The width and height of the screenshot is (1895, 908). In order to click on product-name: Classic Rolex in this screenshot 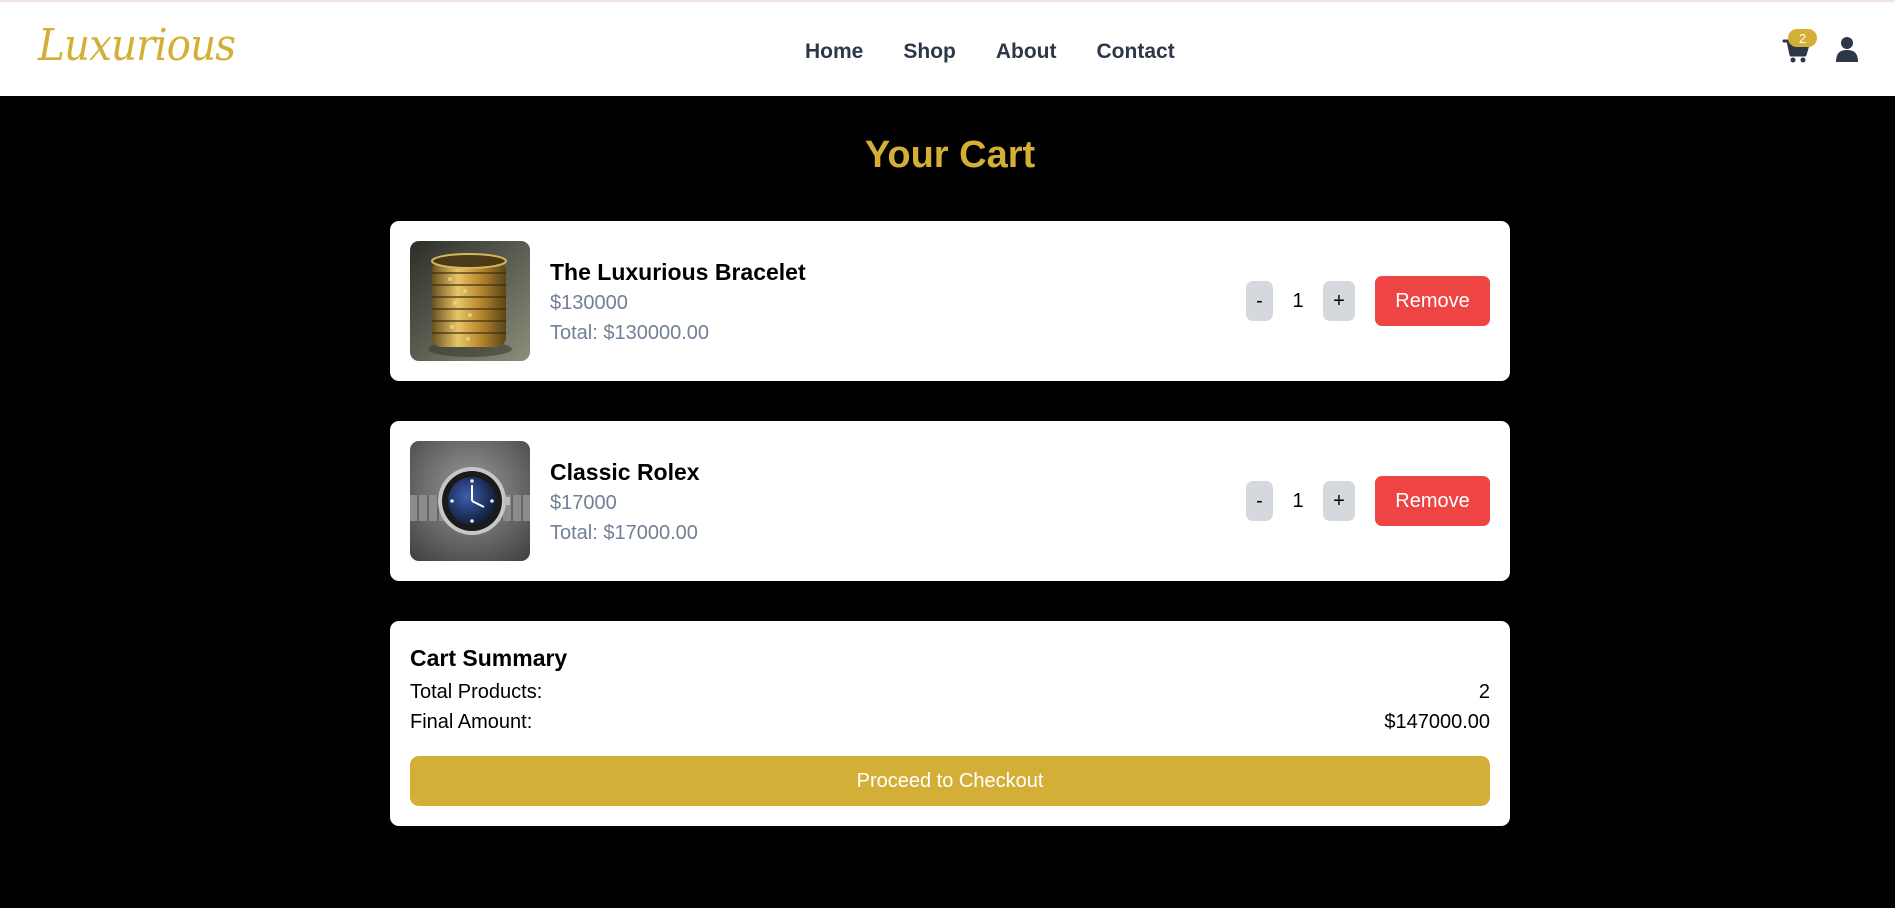, I will do `click(625, 472)`.